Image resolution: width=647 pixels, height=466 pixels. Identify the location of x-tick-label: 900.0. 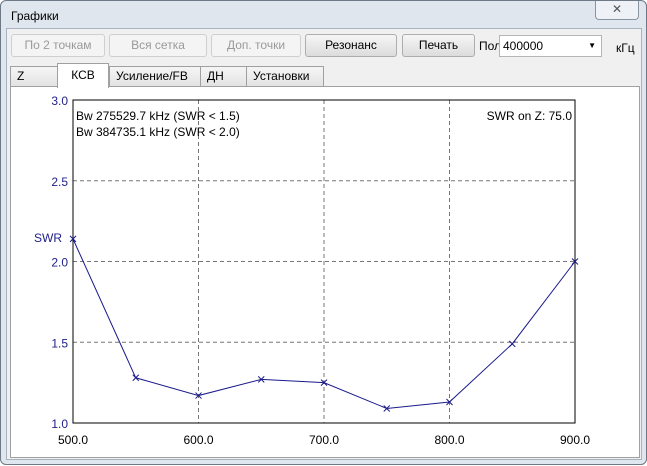
(575, 440).